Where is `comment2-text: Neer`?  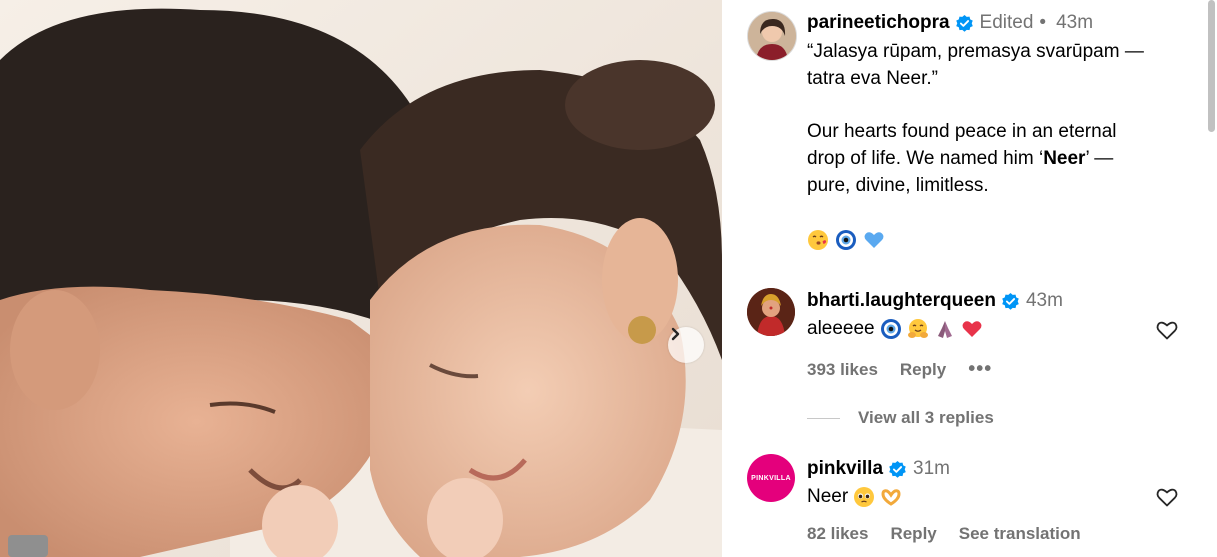 comment2-text: Neer is located at coordinates (828, 496).